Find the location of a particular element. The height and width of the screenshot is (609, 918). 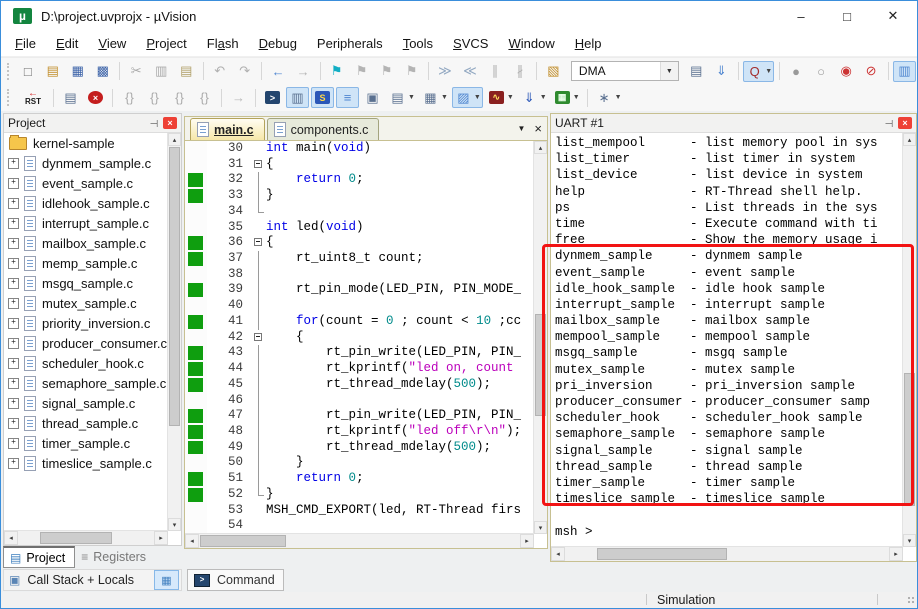

reset-cpu-button: ← RST is located at coordinates (33, 98).